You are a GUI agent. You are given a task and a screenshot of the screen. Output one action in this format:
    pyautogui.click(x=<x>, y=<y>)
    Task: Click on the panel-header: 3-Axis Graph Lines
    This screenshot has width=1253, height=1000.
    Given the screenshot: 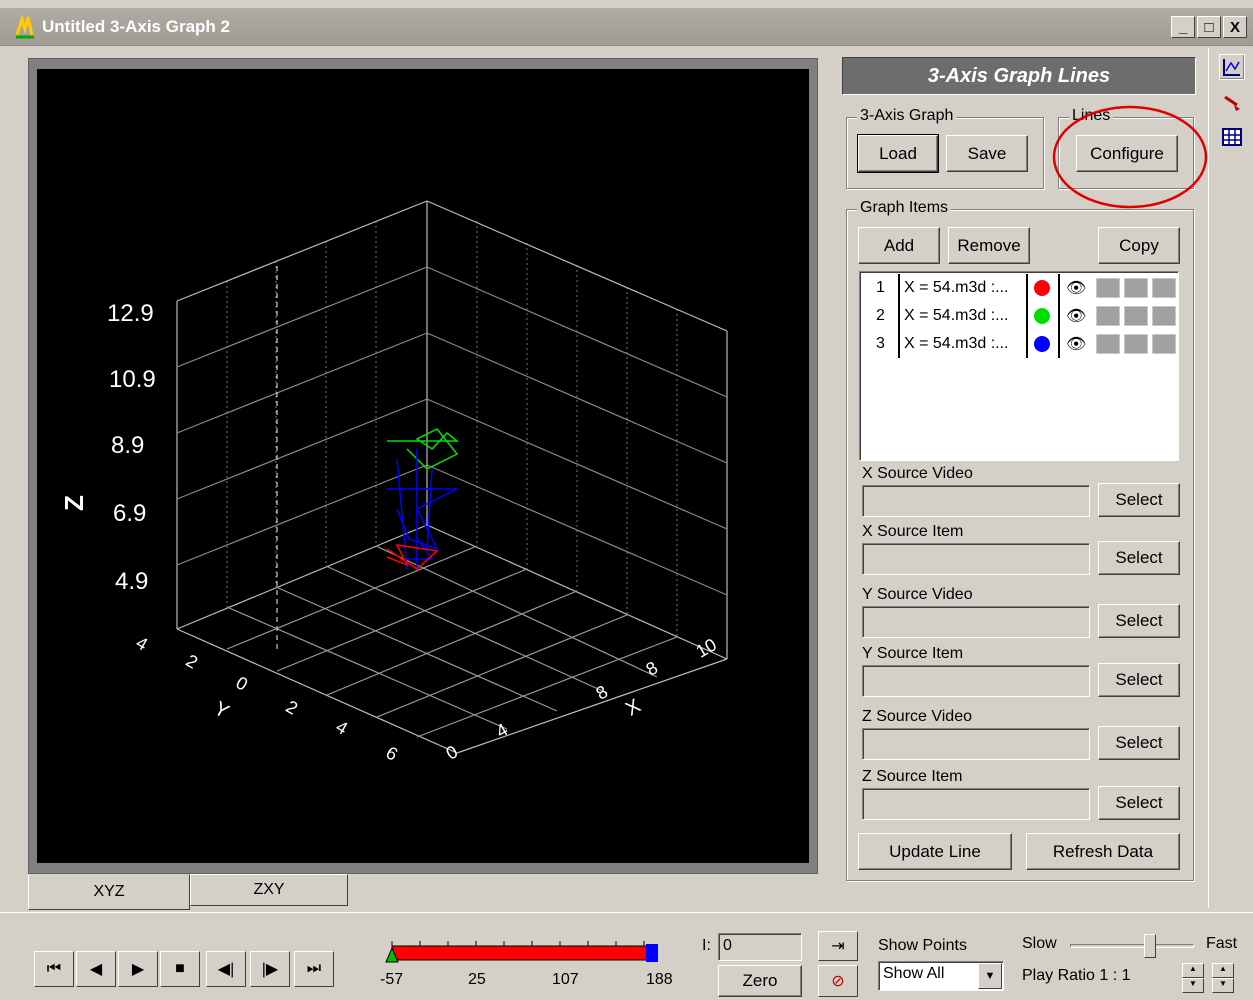 What is the action you would take?
    pyautogui.click(x=1019, y=76)
    